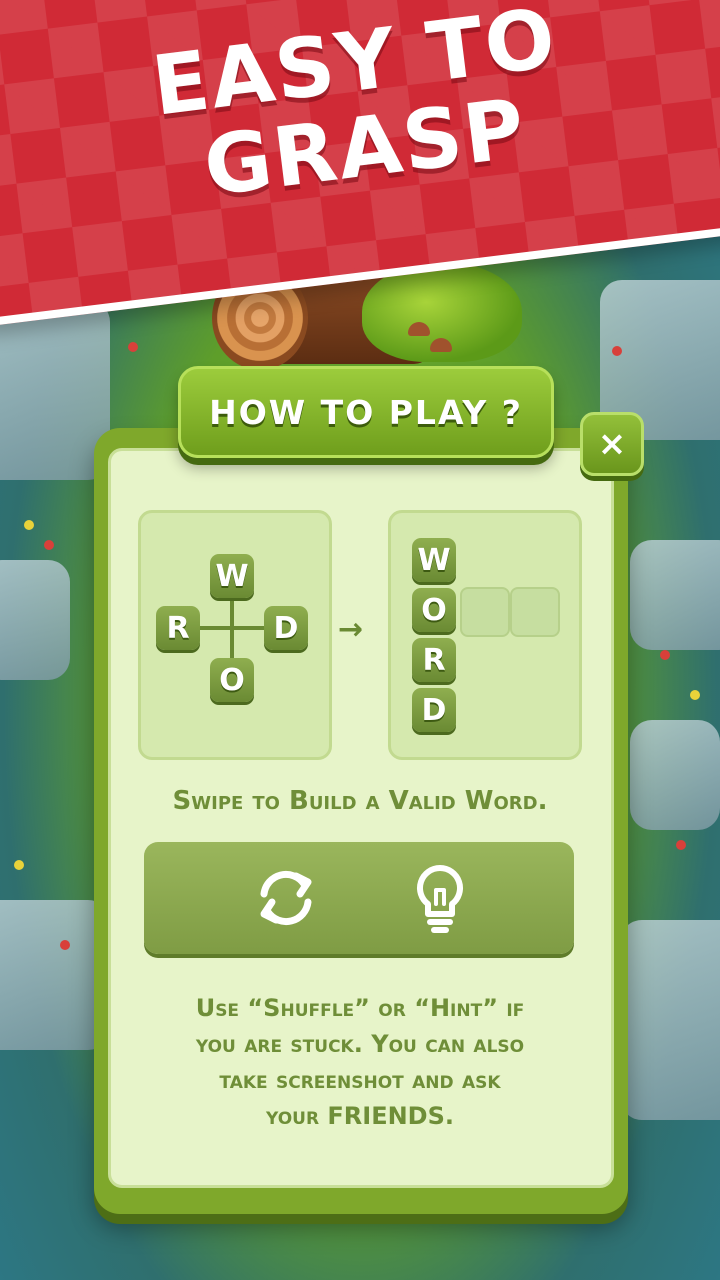 This screenshot has width=720, height=1280. I want to click on letter-tile: W, so click(232, 576).